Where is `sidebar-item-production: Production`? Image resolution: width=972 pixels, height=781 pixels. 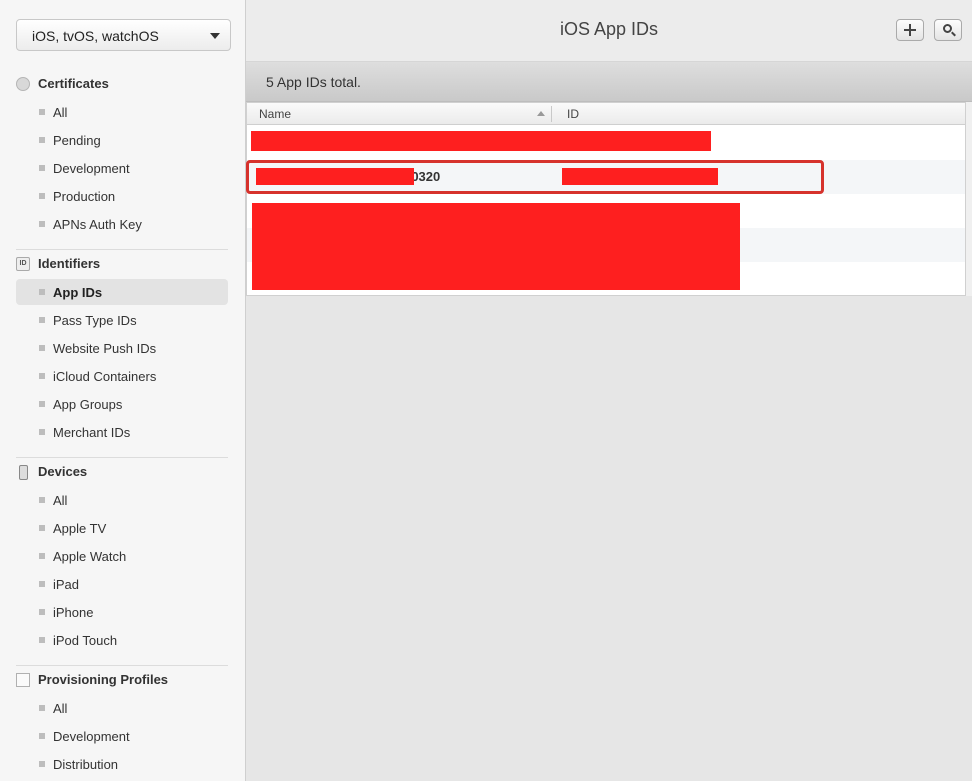 sidebar-item-production: Production is located at coordinates (122, 196).